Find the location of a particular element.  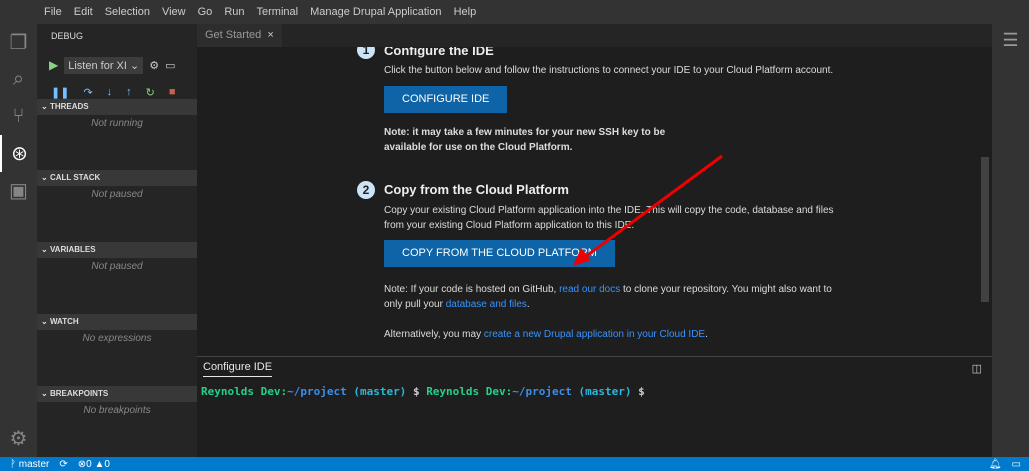

problems-status: ⊗0 ▲0 is located at coordinates (94, 464).